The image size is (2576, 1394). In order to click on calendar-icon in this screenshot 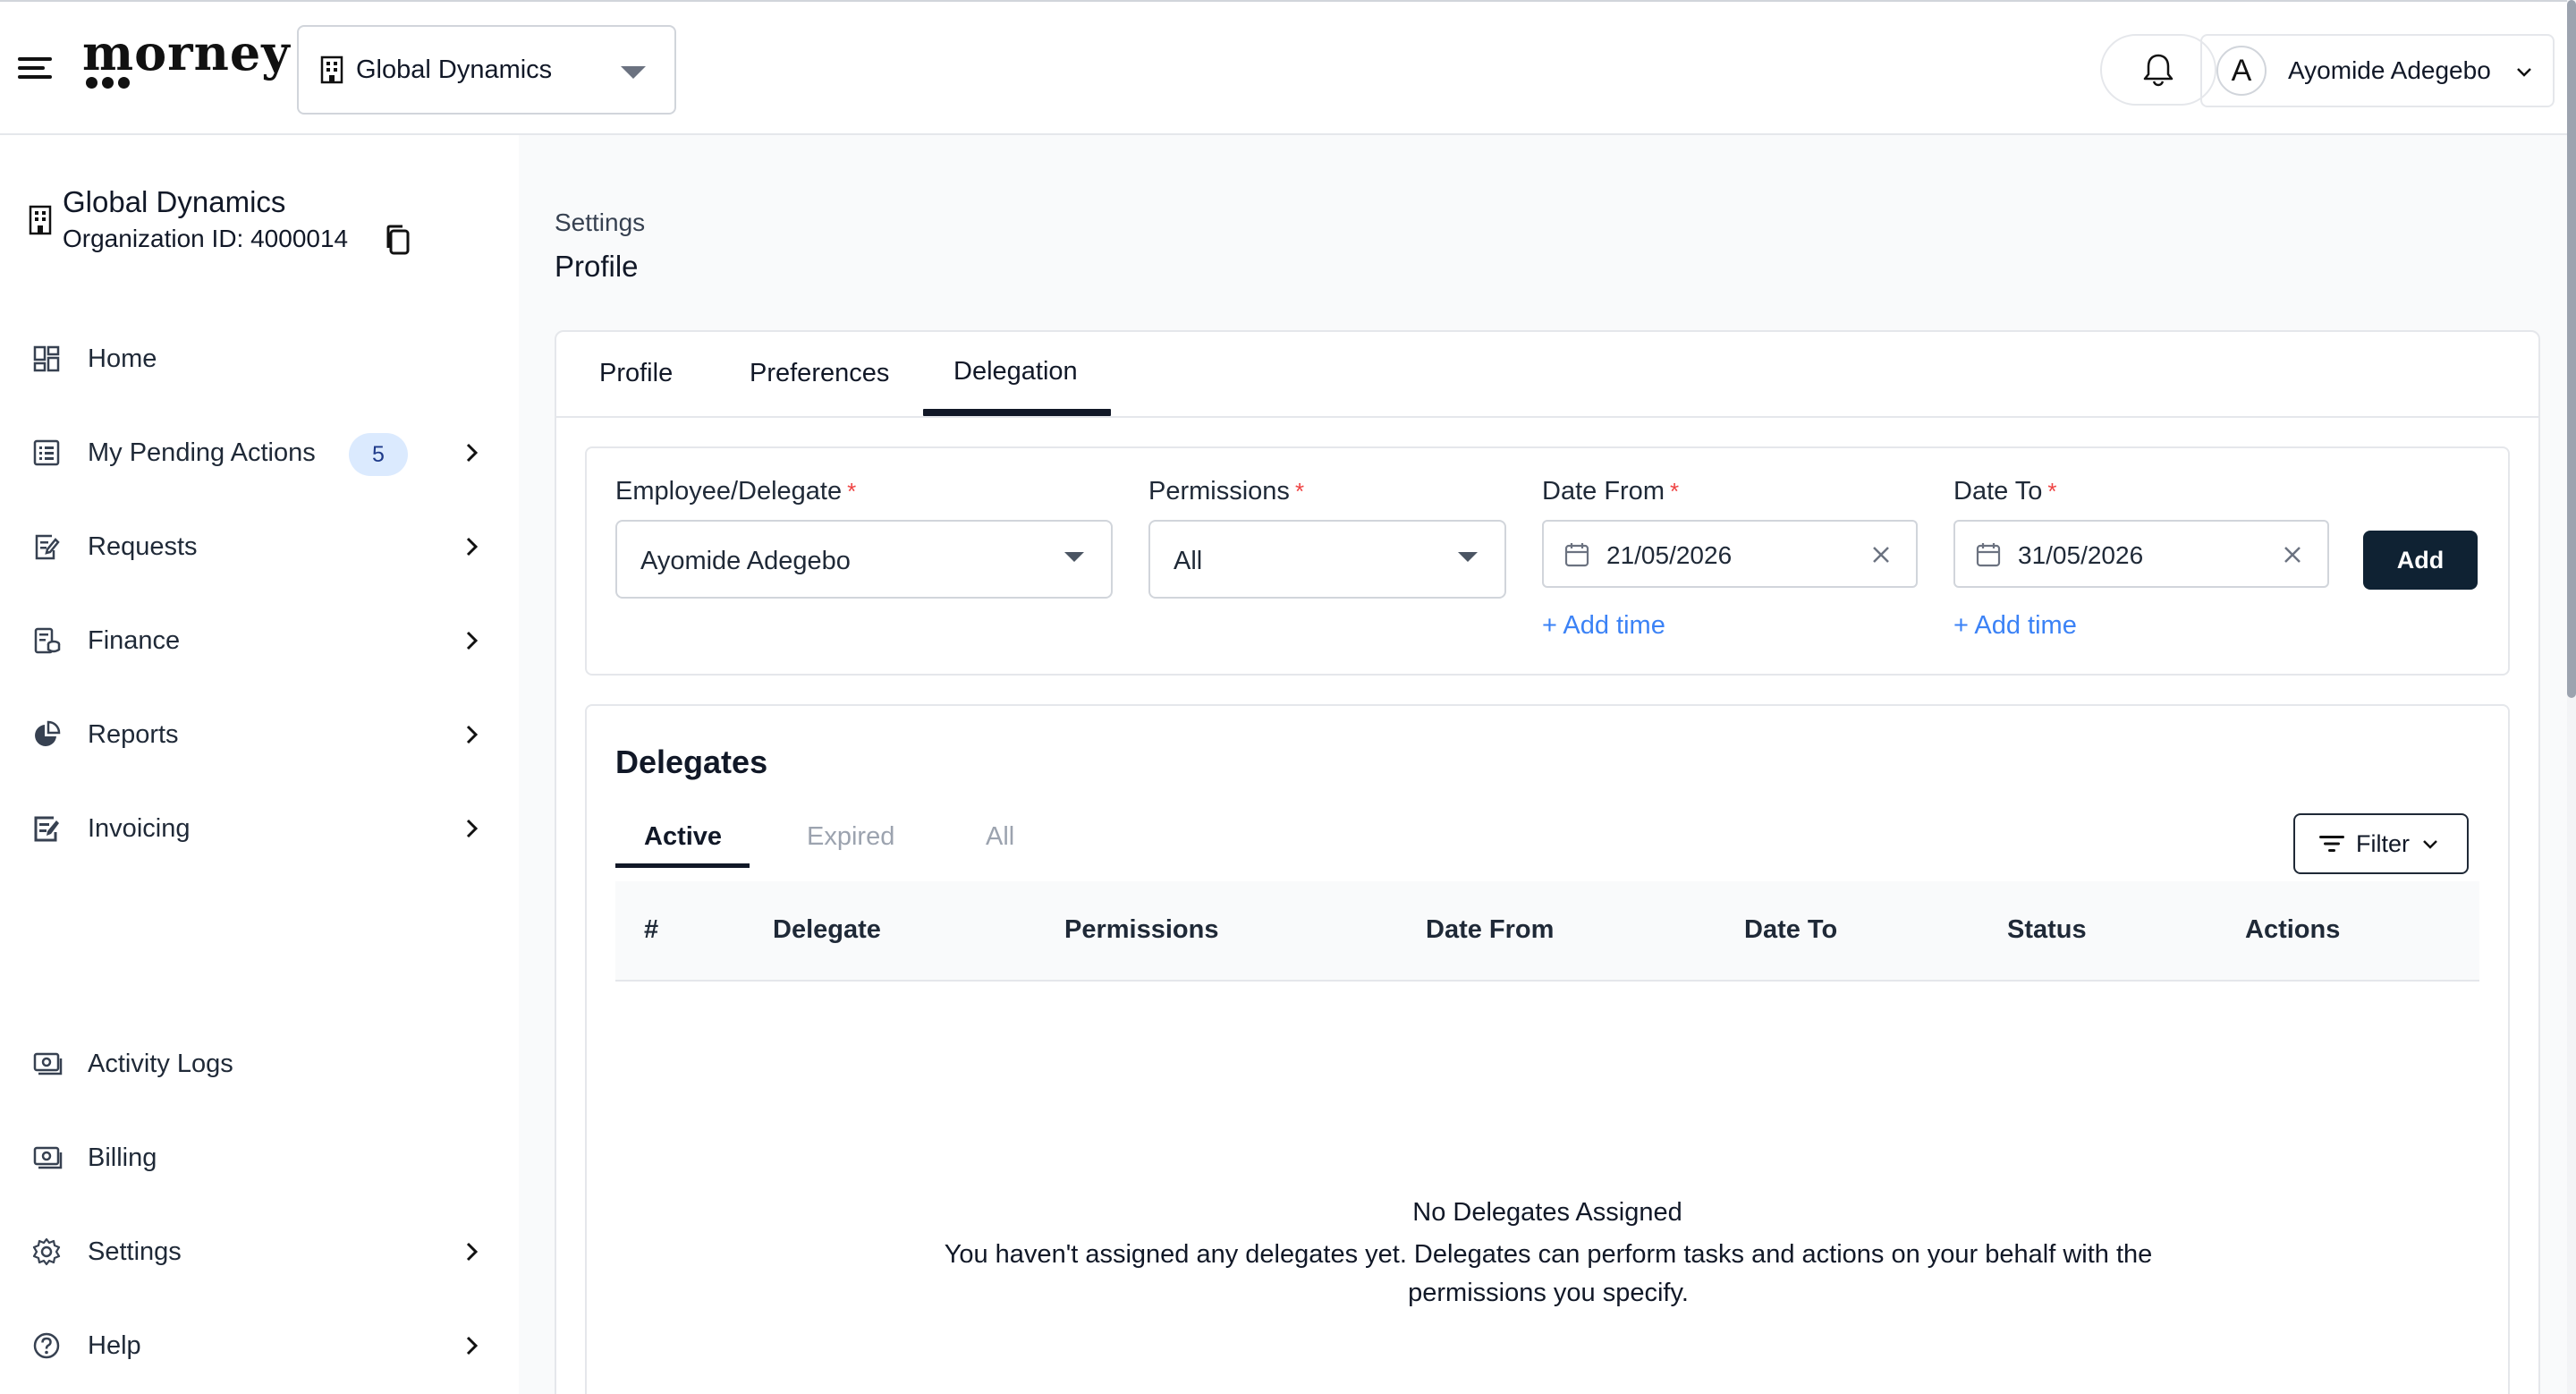, I will do `click(1576, 554)`.